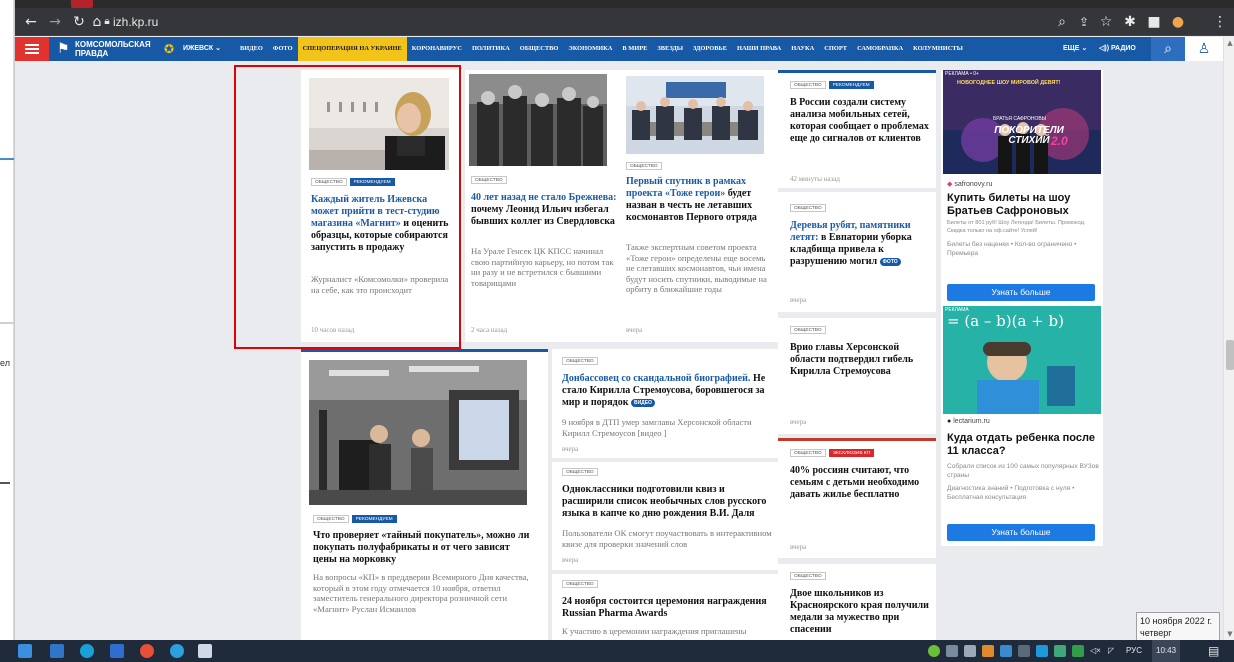 The width and height of the screenshot is (1234, 662). What do you see at coordinates (1117, 49) in the screenshot?
I see `nav-radio-button: ◁)) РАДИО` at bounding box center [1117, 49].